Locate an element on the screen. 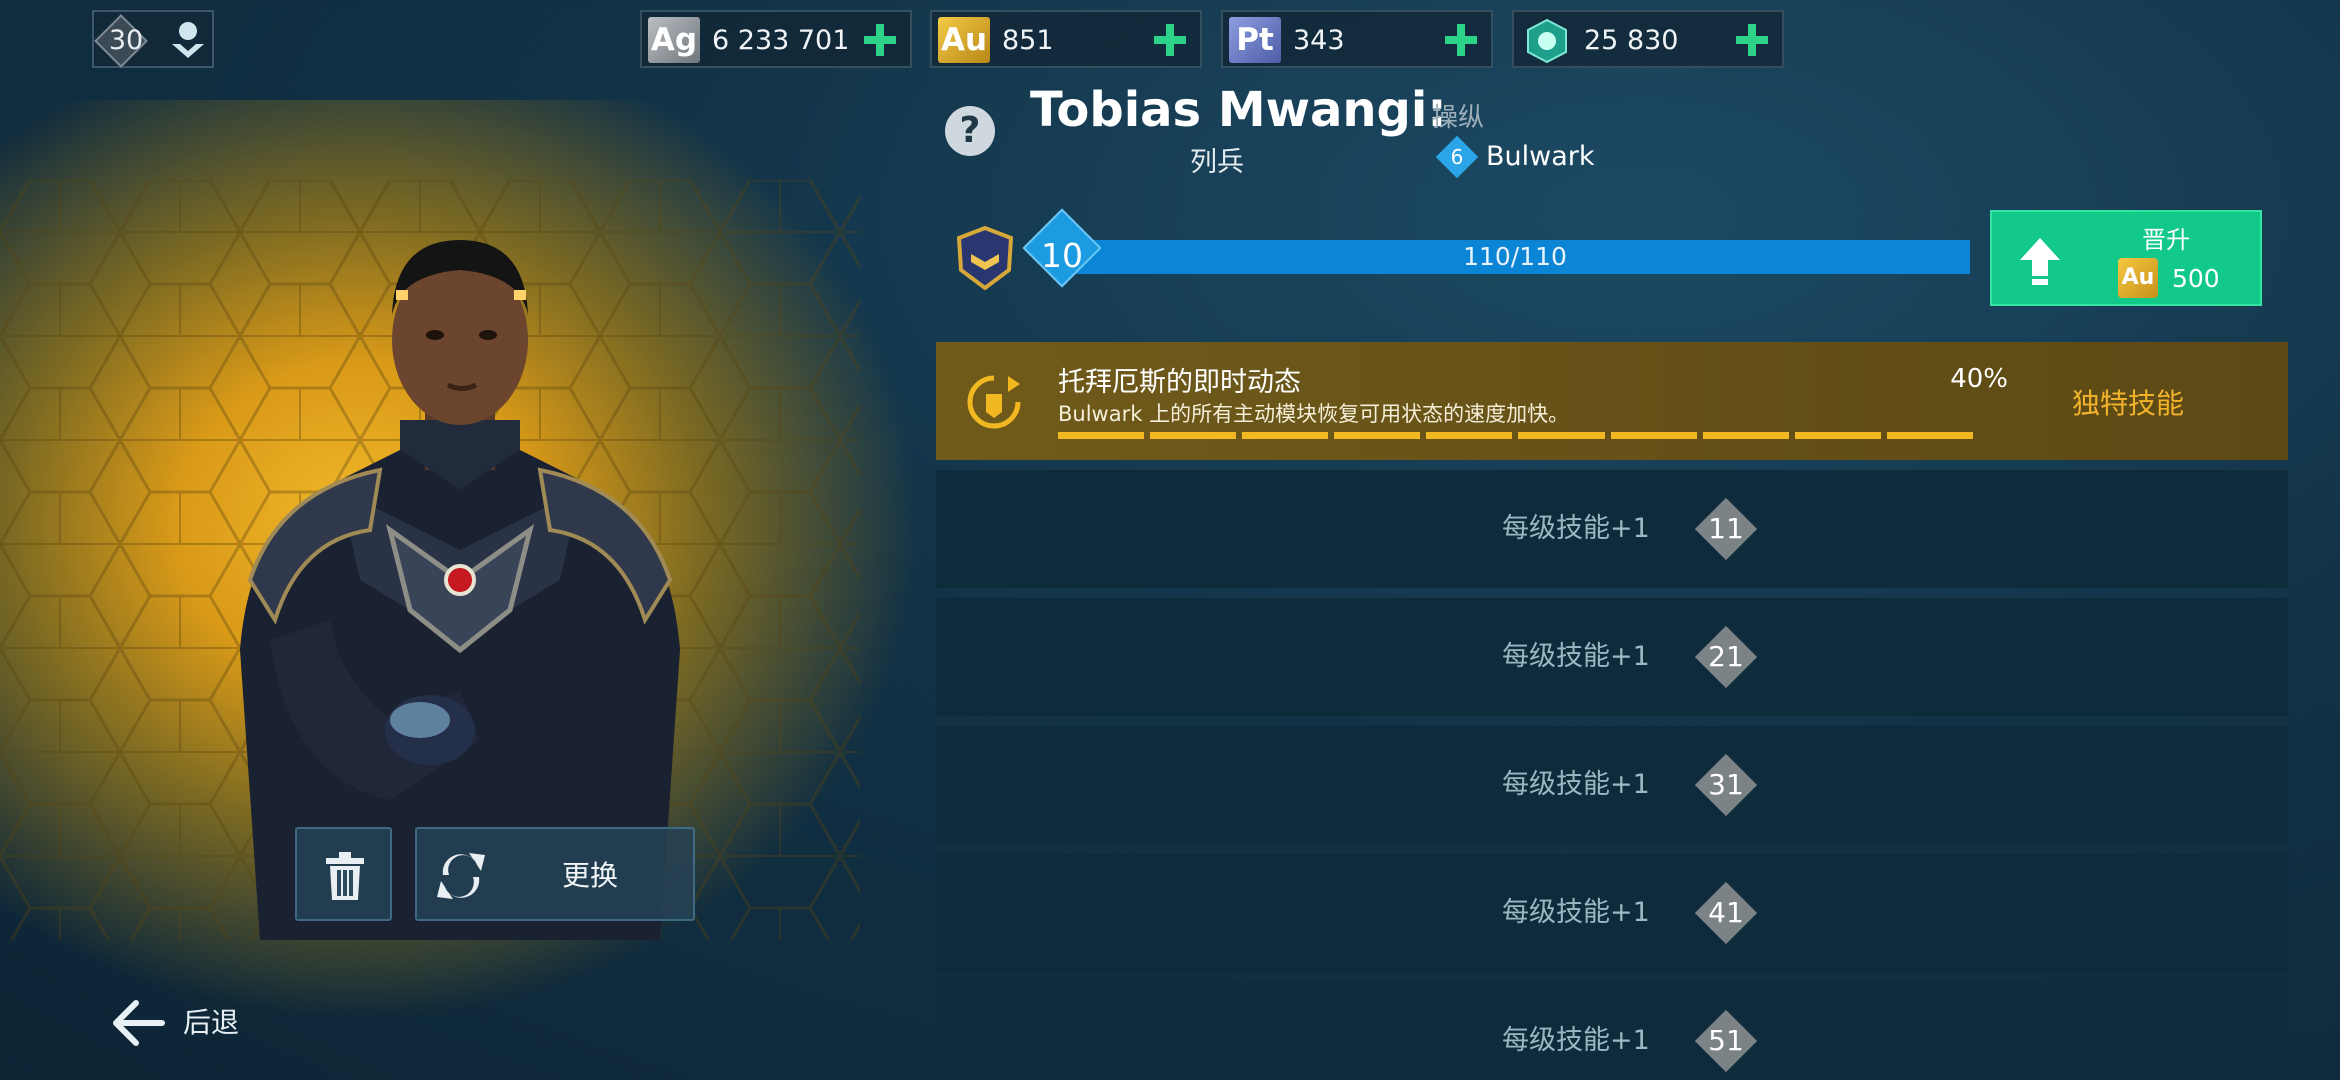 The width and height of the screenshot is (2340, 1080). milestone-row: 每级技能+1 21 is located at coordinates (1612, 657).